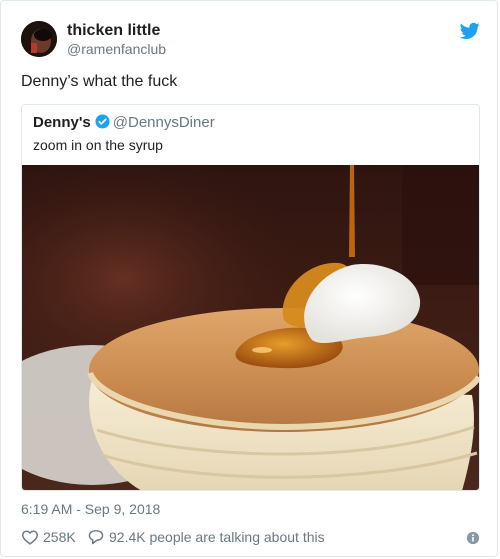 This screenshot has width=500, height=559. Describe the element at coordinates (30, 537) in the screenshot. I see `heart-icon` at that location.